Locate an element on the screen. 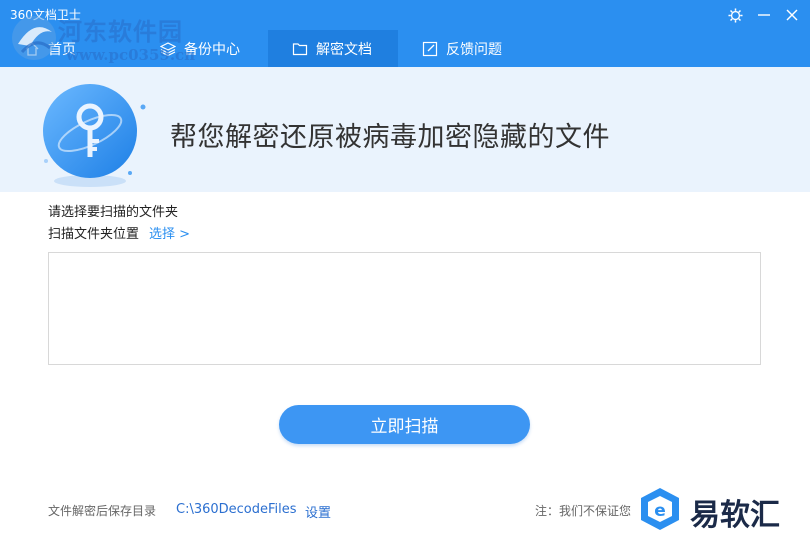  settings-icon is located at coordinates (735, 15).